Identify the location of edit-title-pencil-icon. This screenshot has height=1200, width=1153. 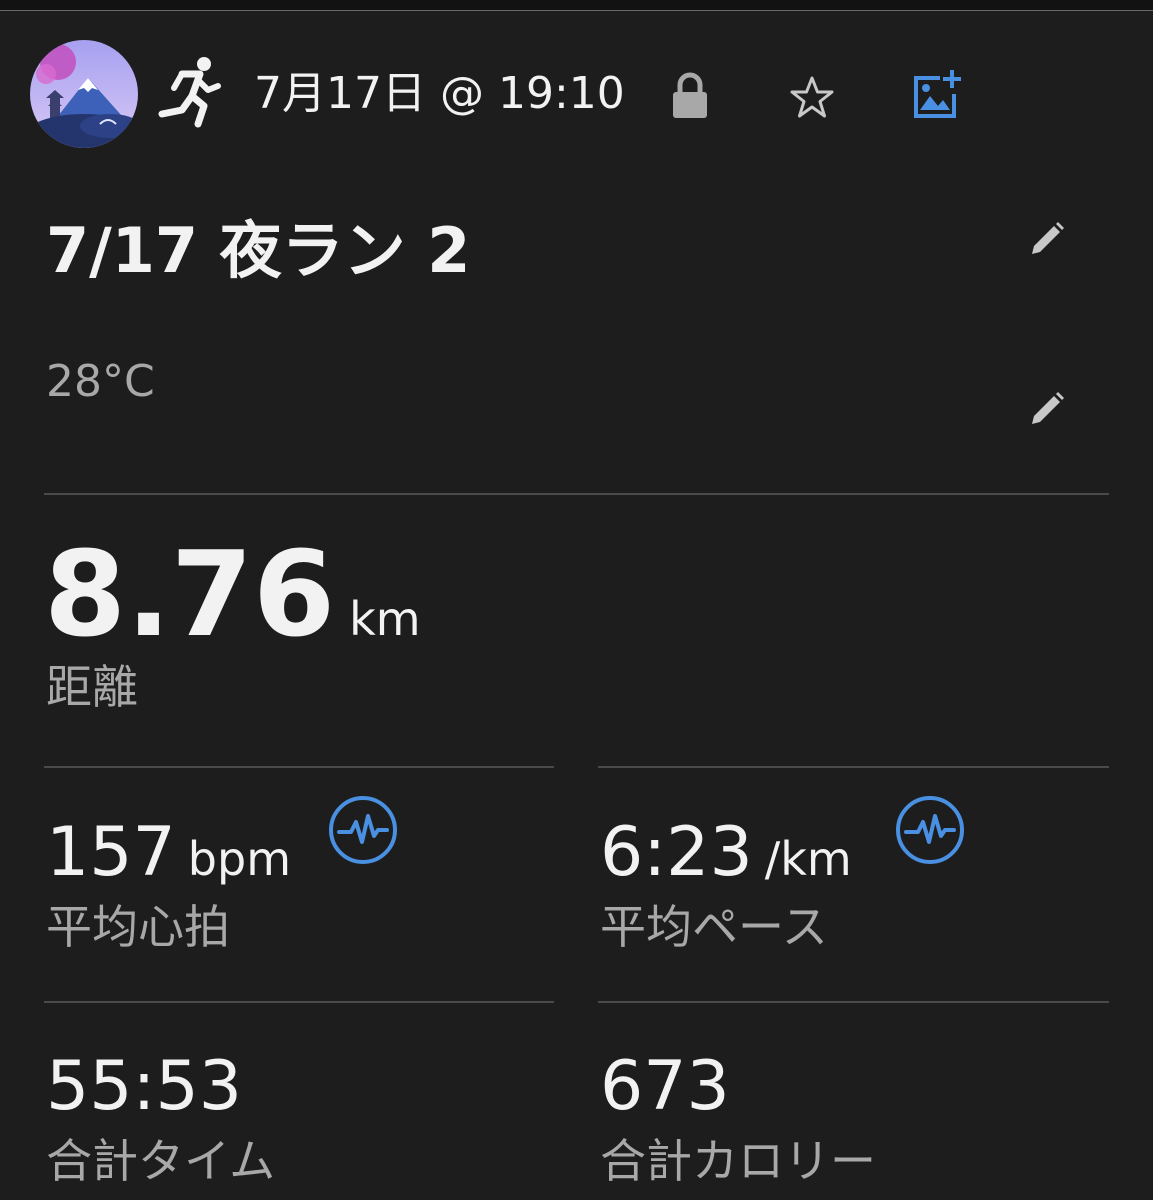
(1047, 239).